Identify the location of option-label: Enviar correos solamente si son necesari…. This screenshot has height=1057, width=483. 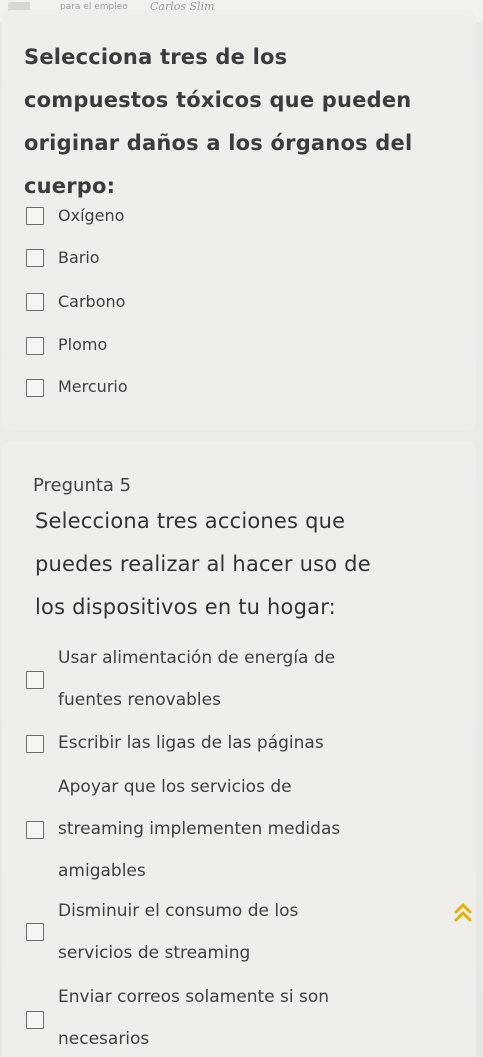
(193, 1016).